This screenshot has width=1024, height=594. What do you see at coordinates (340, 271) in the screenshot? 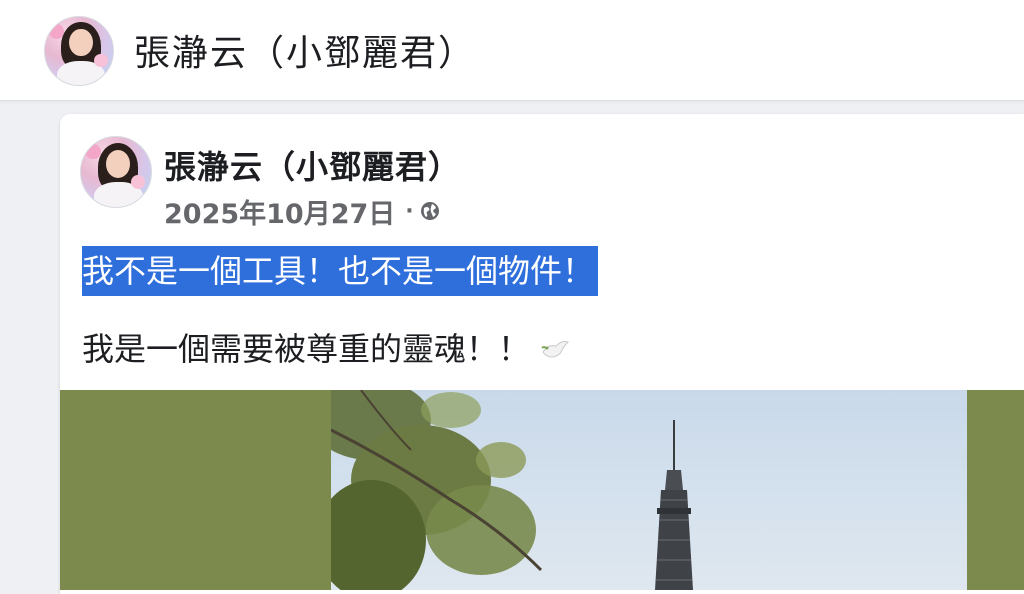
I see `post-text-highlighted: 我不是一個工具！也不是一個物件！` at bounding box center [340, 271].